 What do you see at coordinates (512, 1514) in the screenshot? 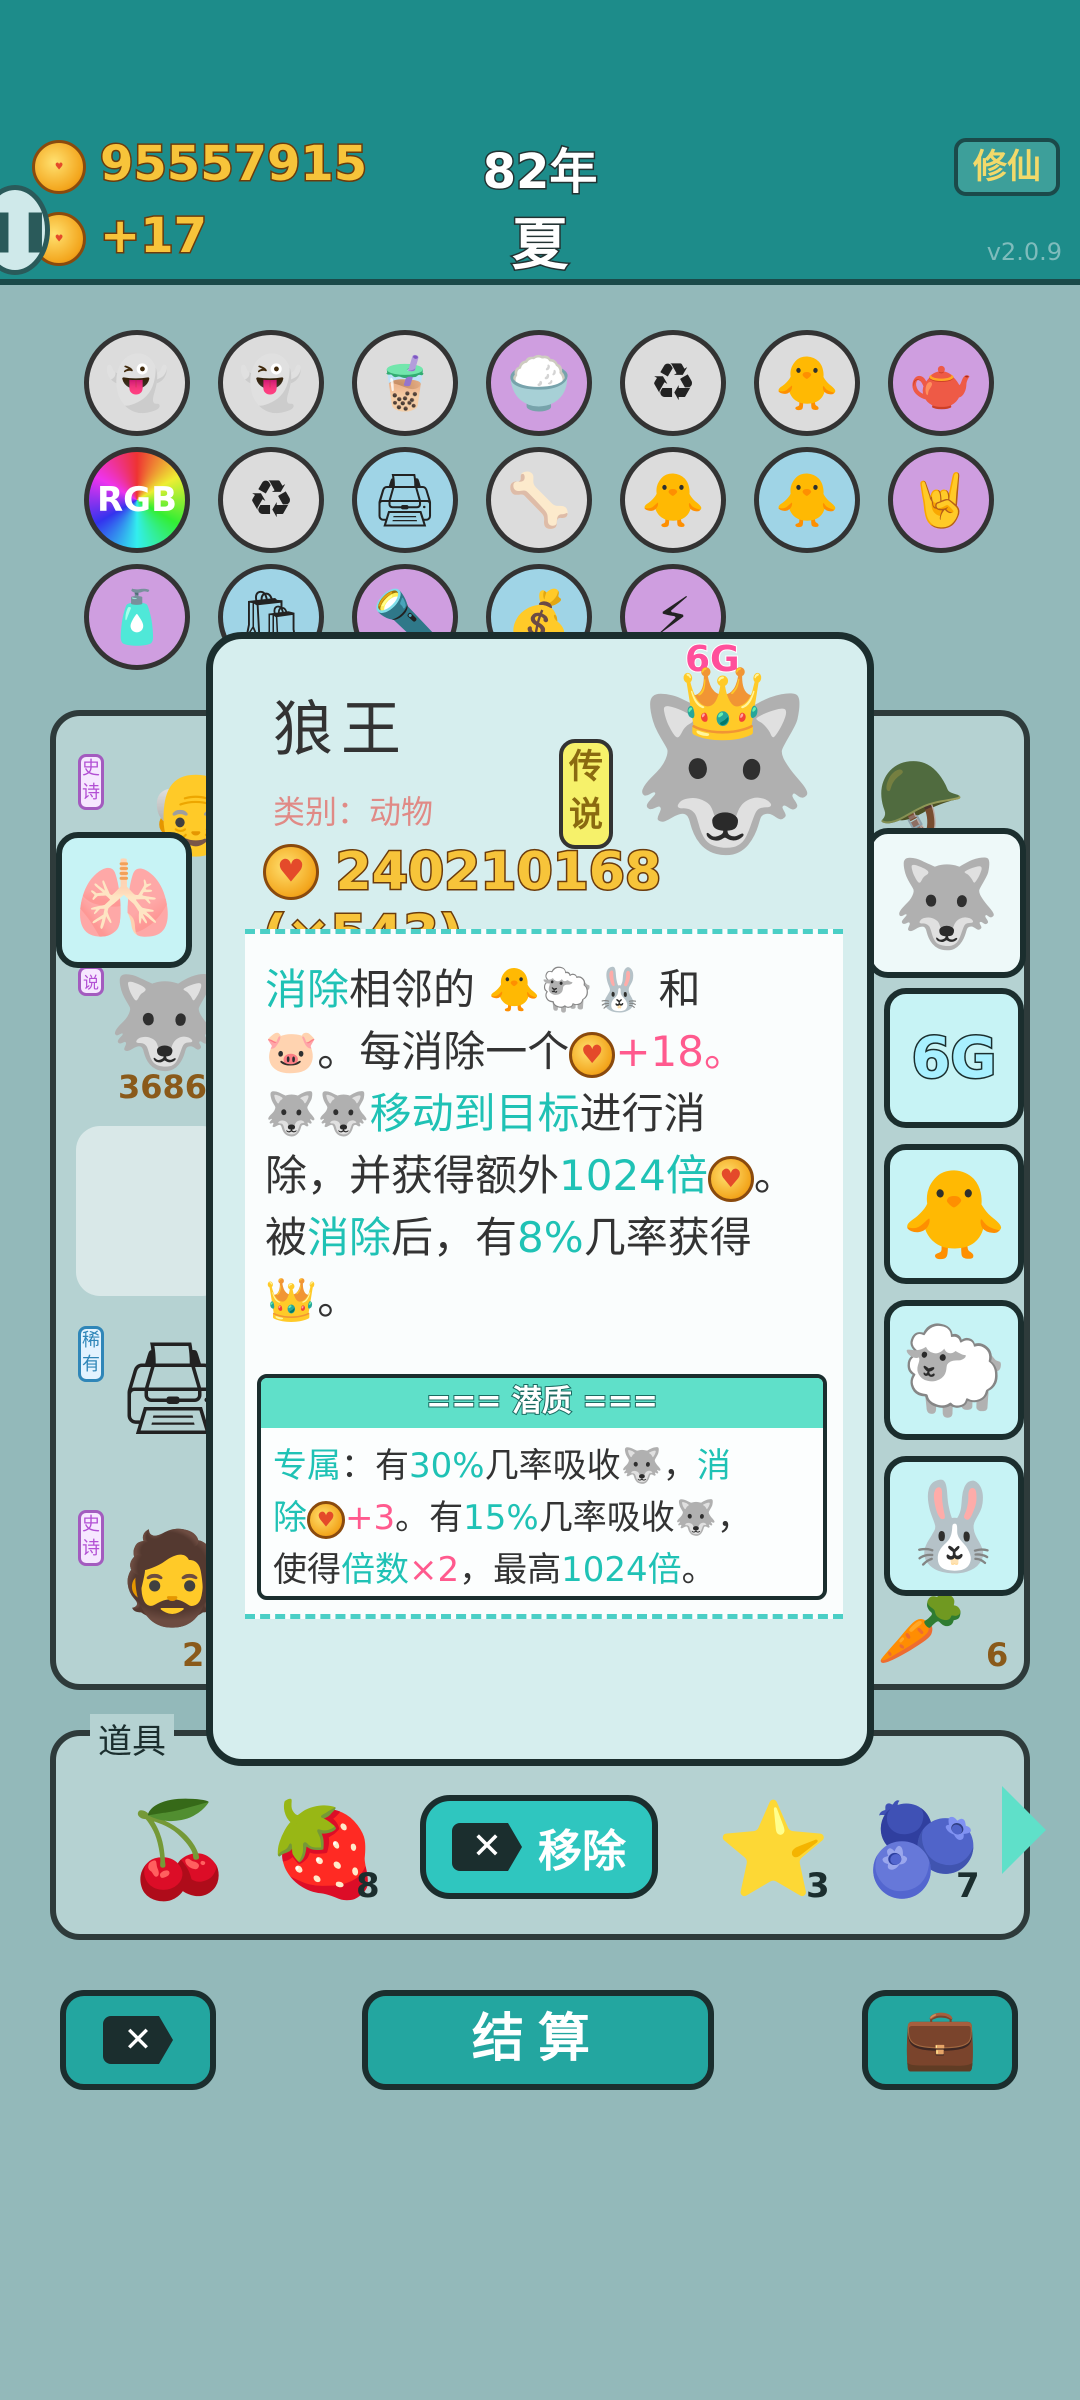
I see `potential-line: 除+3。有15%几率吸收🐺，` at bounding box center [512, 1514].